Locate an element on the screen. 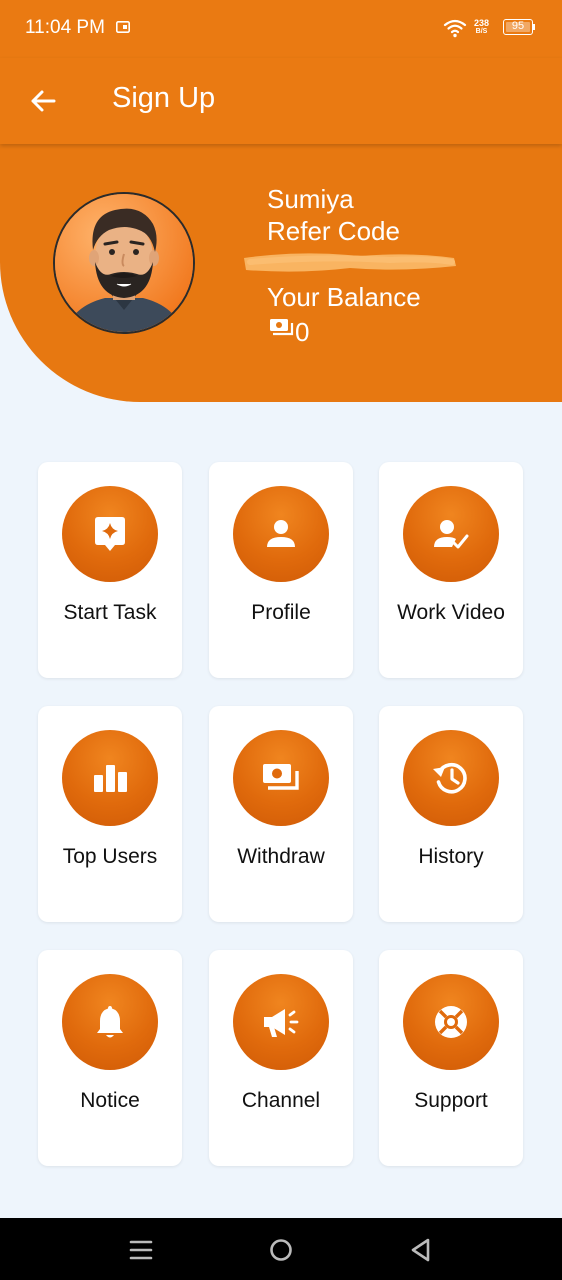 The height and width of the screenshot is (1280, 562). megaphone-icon is located at coordinates (281, 1023).